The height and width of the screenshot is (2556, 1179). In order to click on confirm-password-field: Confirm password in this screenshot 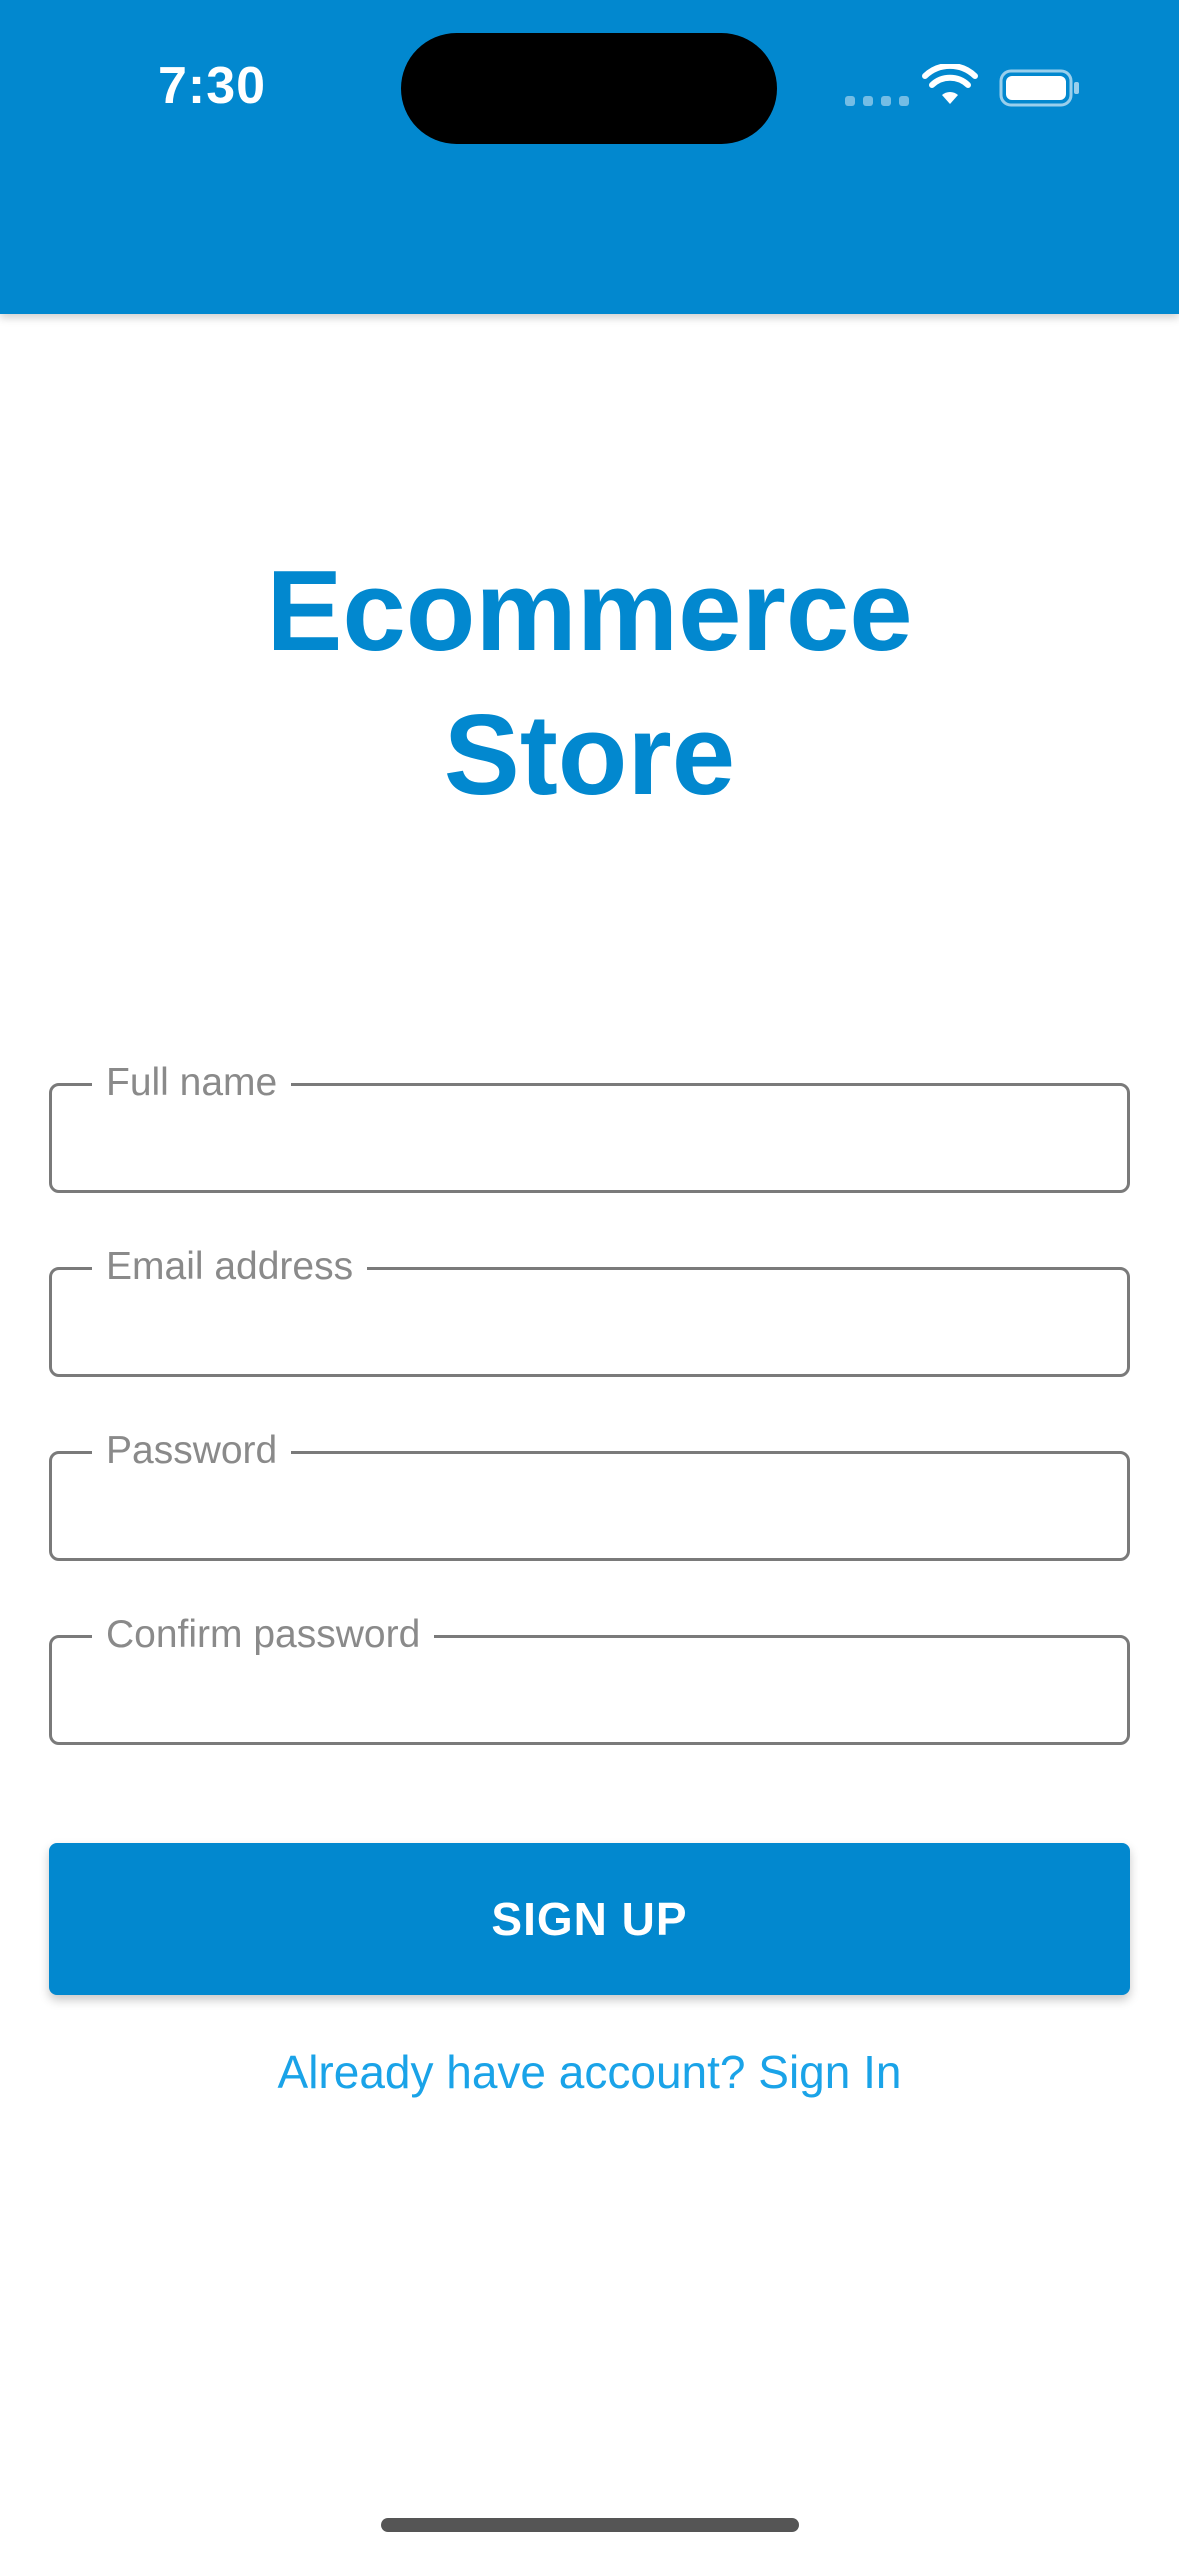, I will do `click(589, 1678)`.